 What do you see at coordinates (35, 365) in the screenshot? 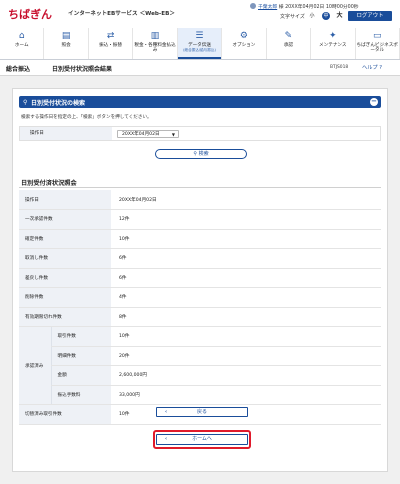
I see `group-label: 承認済み` at bounding box center [35, 365].